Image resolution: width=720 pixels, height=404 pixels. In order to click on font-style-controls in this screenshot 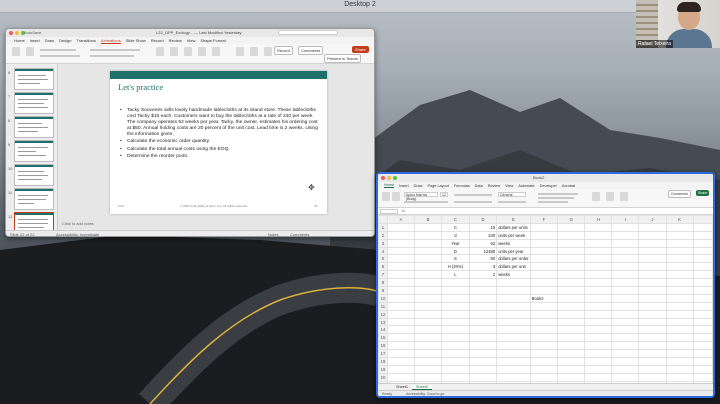, I will do `click(426, 202)`.